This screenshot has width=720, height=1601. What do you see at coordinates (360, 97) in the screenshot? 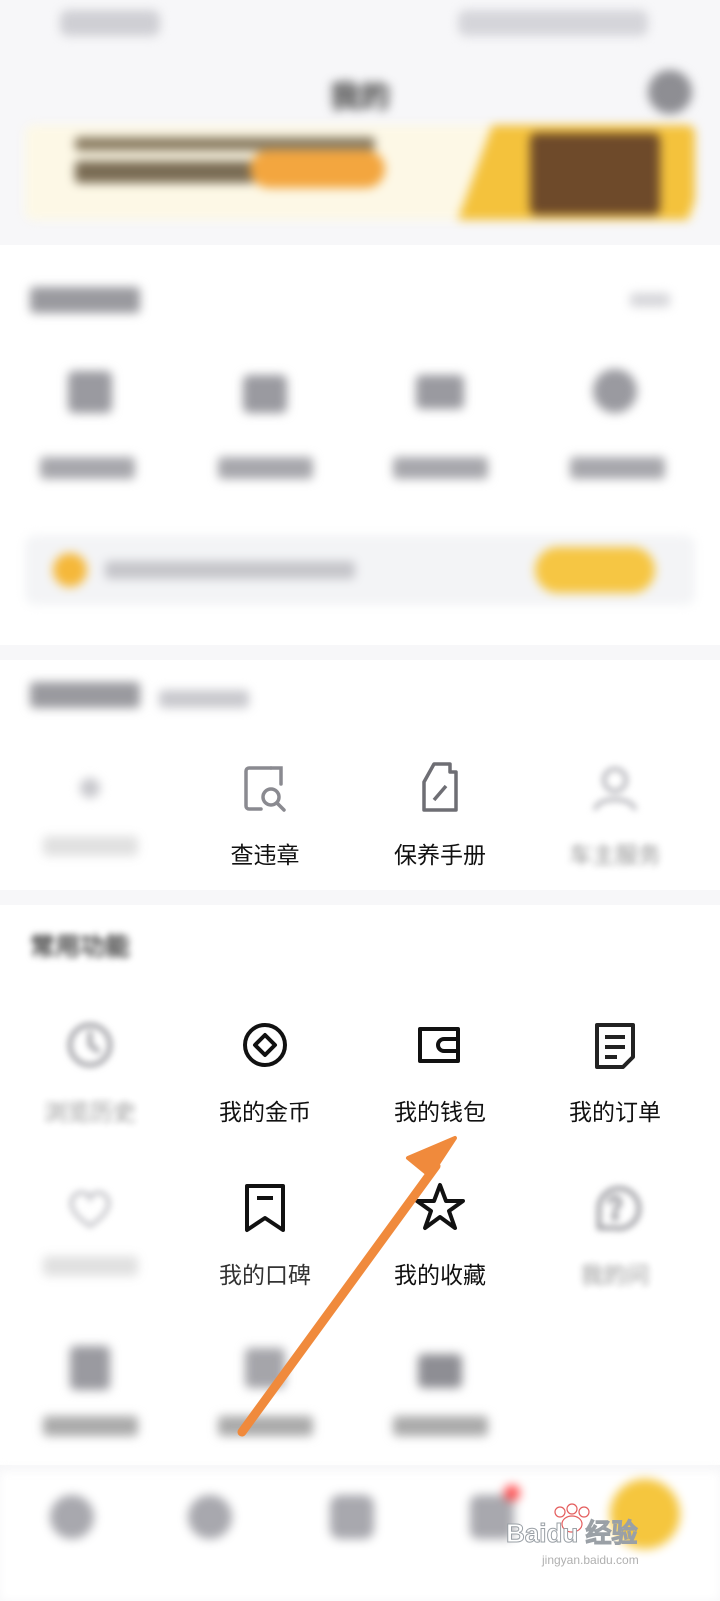
I see `page-title: 我的` at bounding box center [360, 97].